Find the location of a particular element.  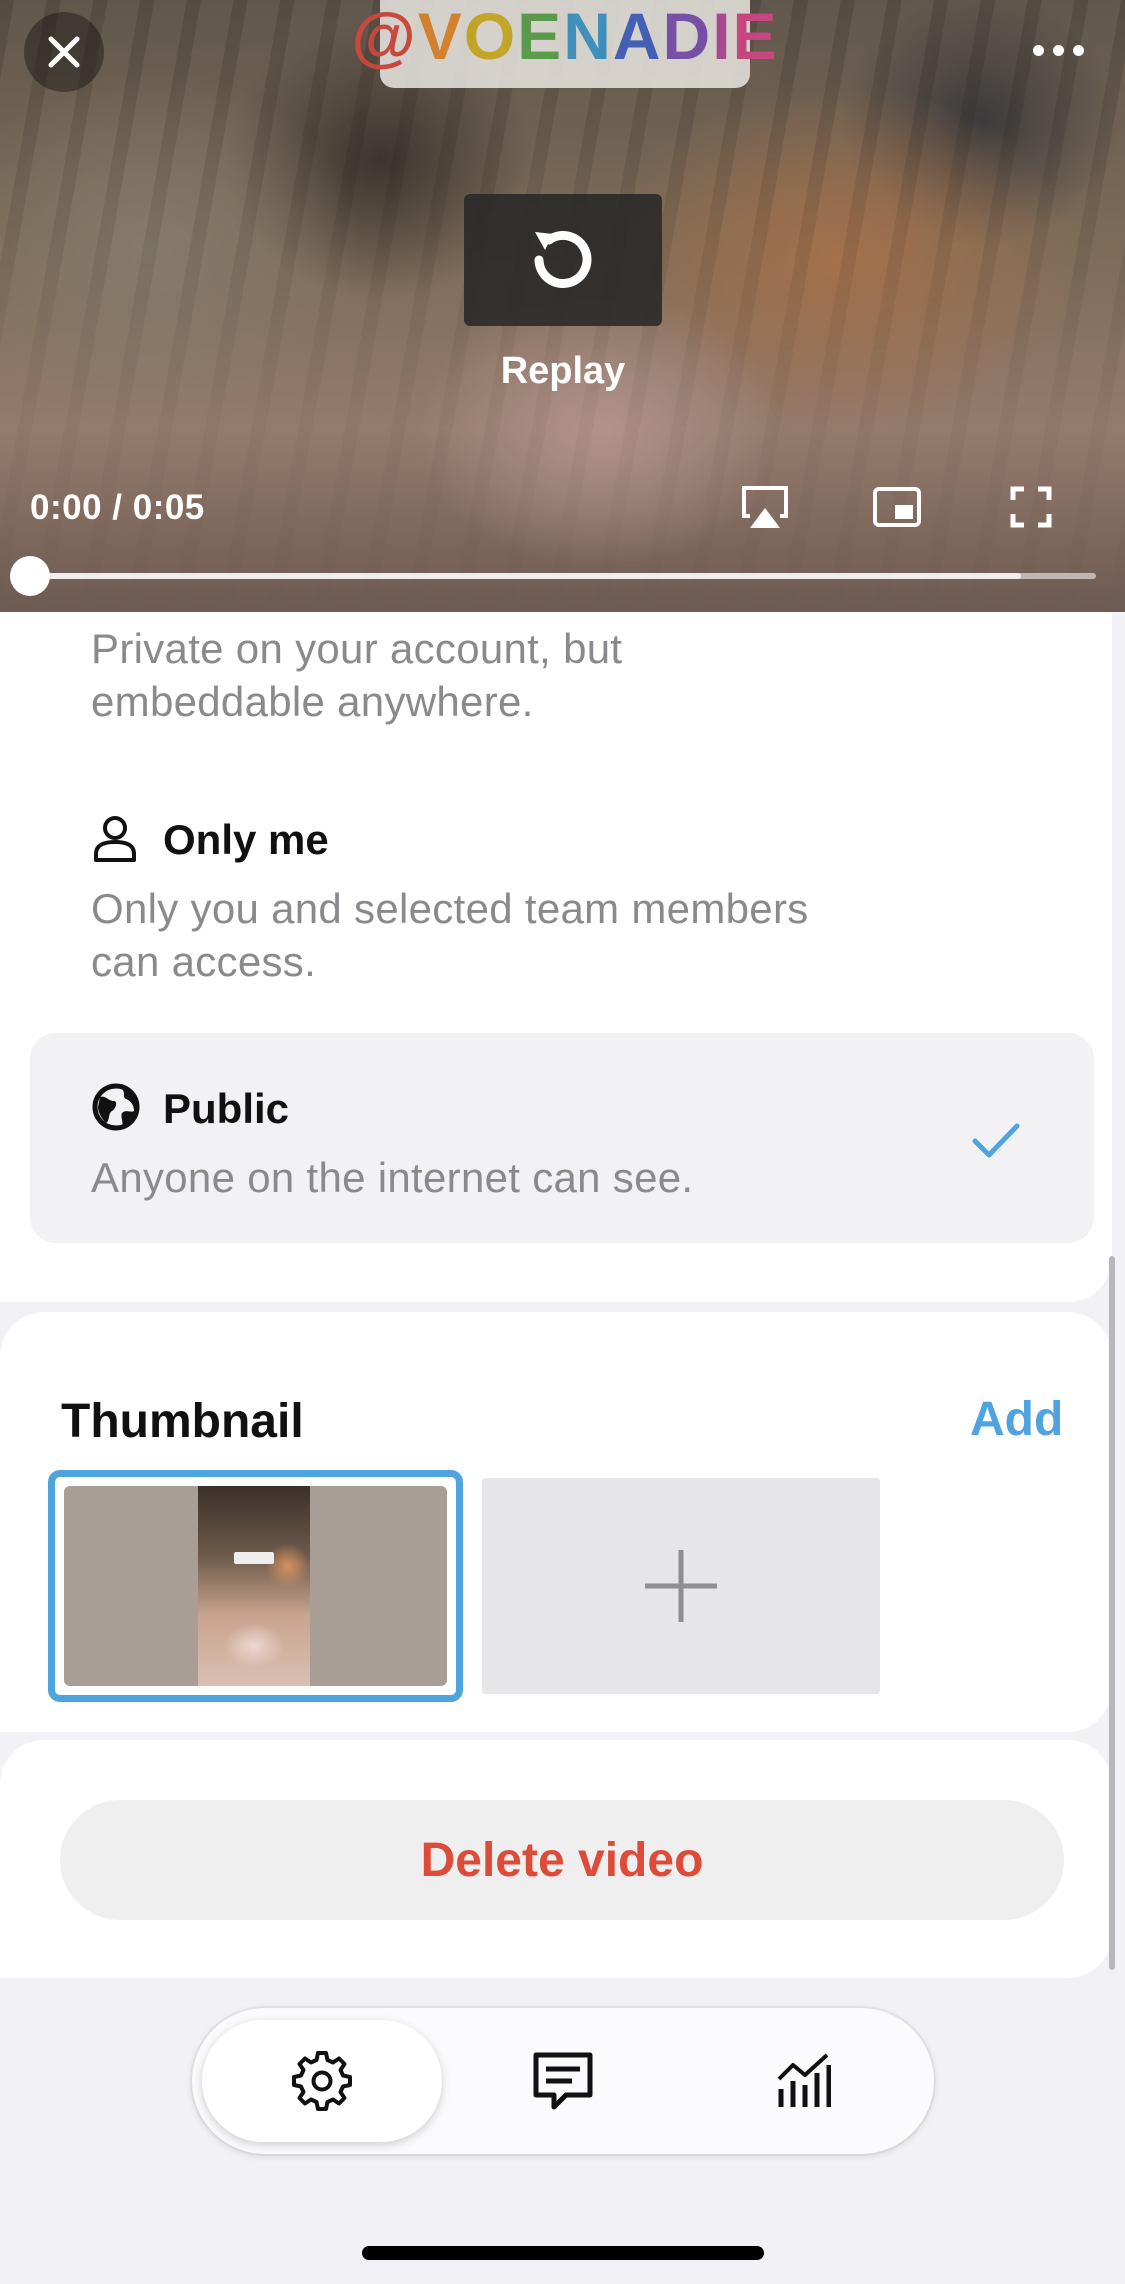

thumbnail-sticker is located at coordinates (254, 1558).